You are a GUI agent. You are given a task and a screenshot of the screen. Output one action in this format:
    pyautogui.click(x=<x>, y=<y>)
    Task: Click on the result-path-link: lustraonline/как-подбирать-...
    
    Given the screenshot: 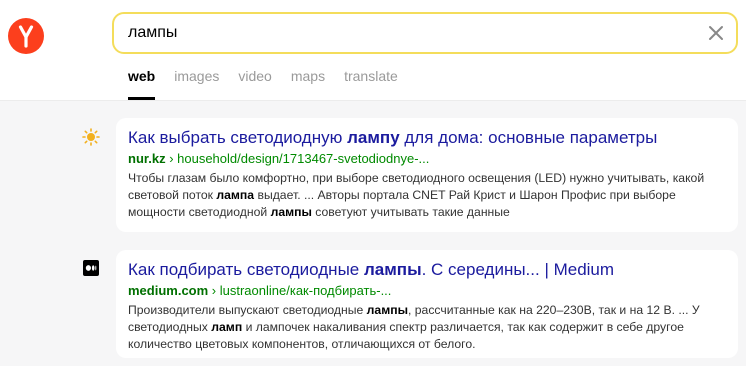 What is the action you would take?
    pyautogui.click(x=306, y=290)
    